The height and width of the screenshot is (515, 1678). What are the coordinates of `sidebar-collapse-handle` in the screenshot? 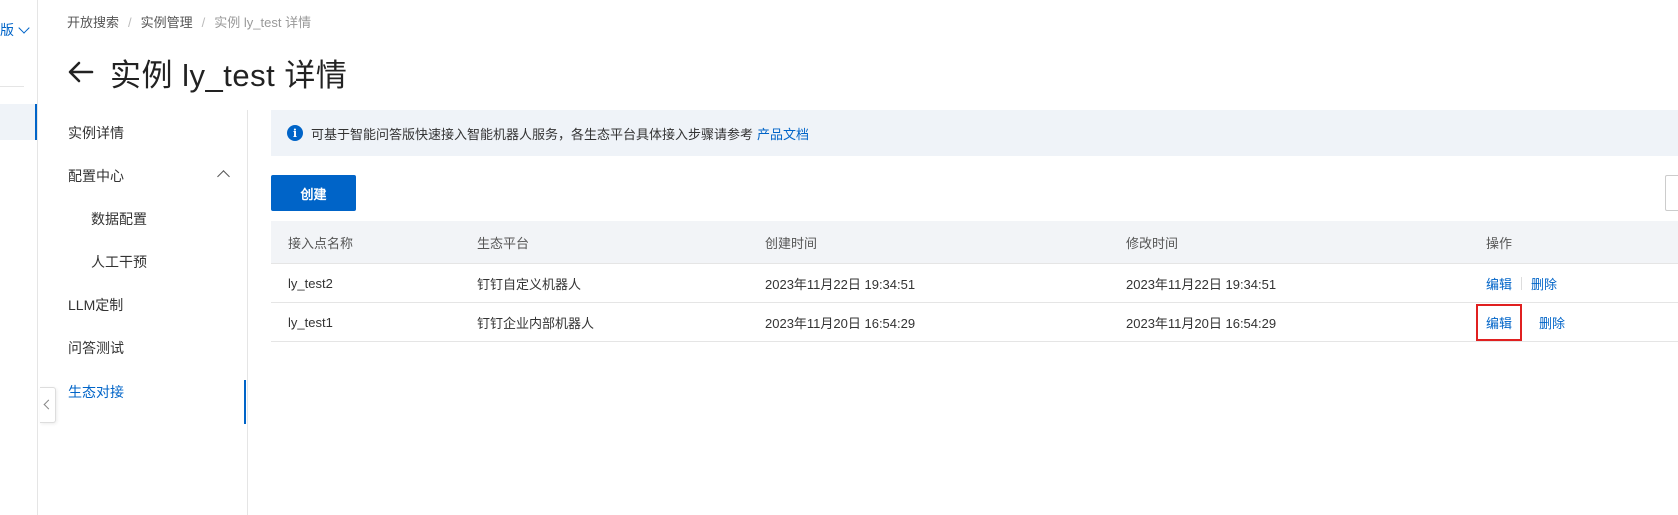 It's located at (48, 405).